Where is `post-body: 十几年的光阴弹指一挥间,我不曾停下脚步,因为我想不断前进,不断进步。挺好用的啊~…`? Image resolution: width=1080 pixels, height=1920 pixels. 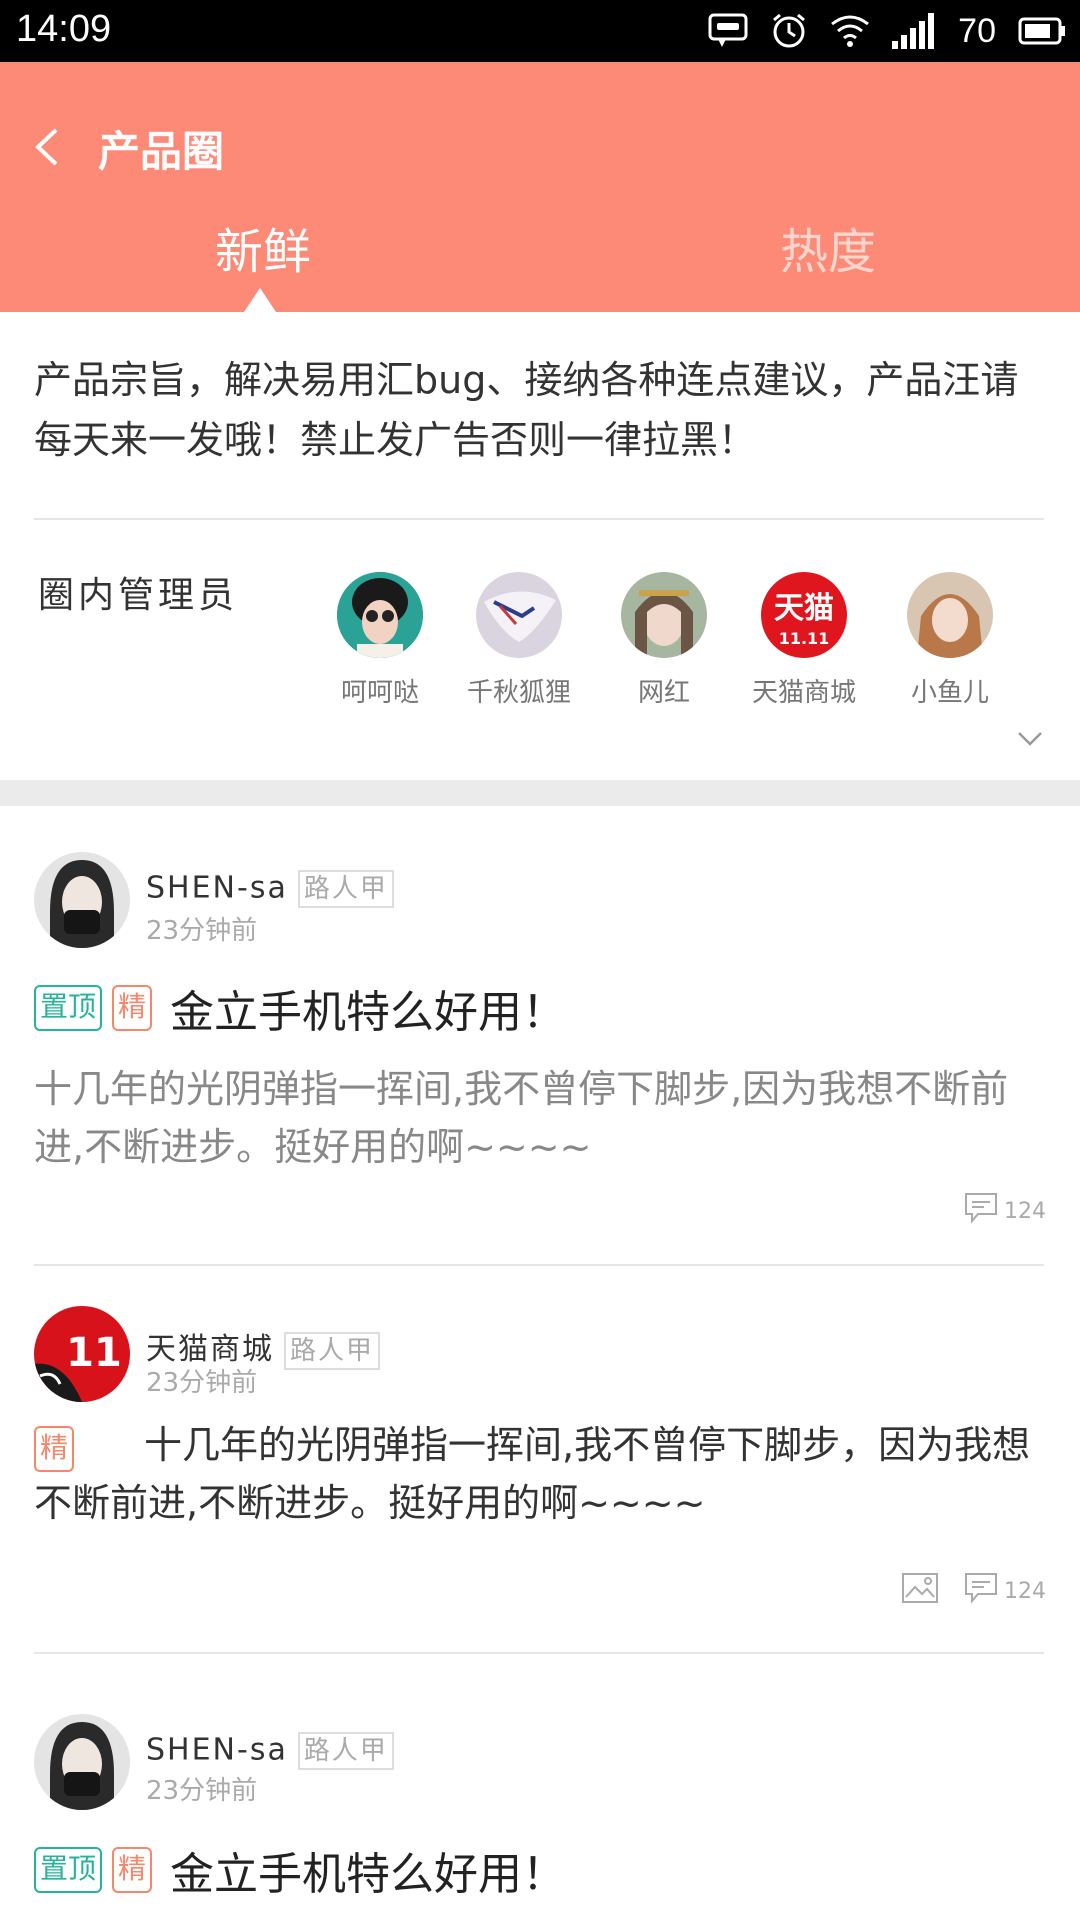
post-body: 十几年的光阴弹指一挥间,我不曾停下脚步,因为我想不断前进,不断进步。挺好用的啊~… is located at coordinates (521, 1118).